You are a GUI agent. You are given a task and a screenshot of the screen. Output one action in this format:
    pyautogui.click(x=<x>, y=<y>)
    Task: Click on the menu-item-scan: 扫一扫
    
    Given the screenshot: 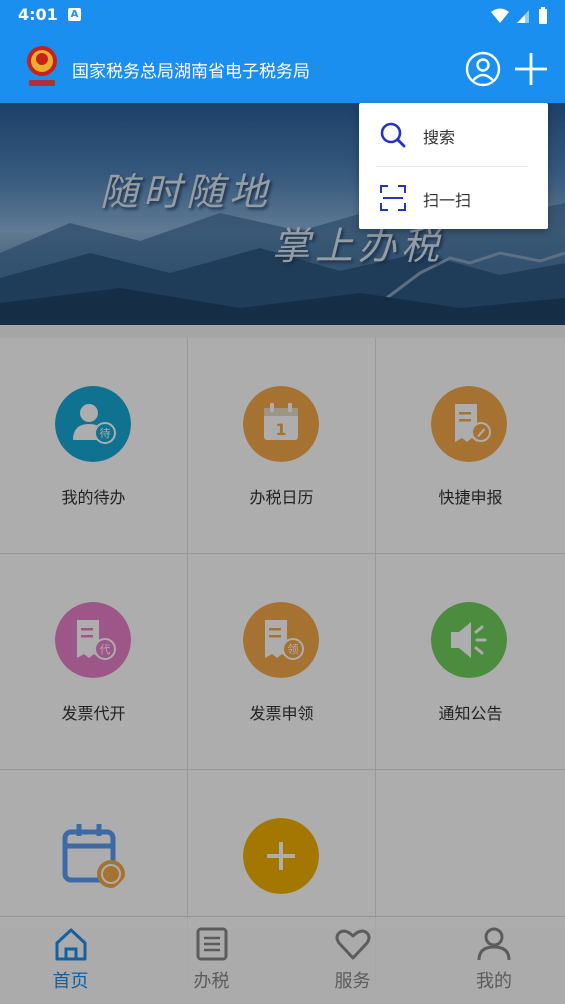 What is the action you would take?
    pyautogui.click(x=453, y=197)
    